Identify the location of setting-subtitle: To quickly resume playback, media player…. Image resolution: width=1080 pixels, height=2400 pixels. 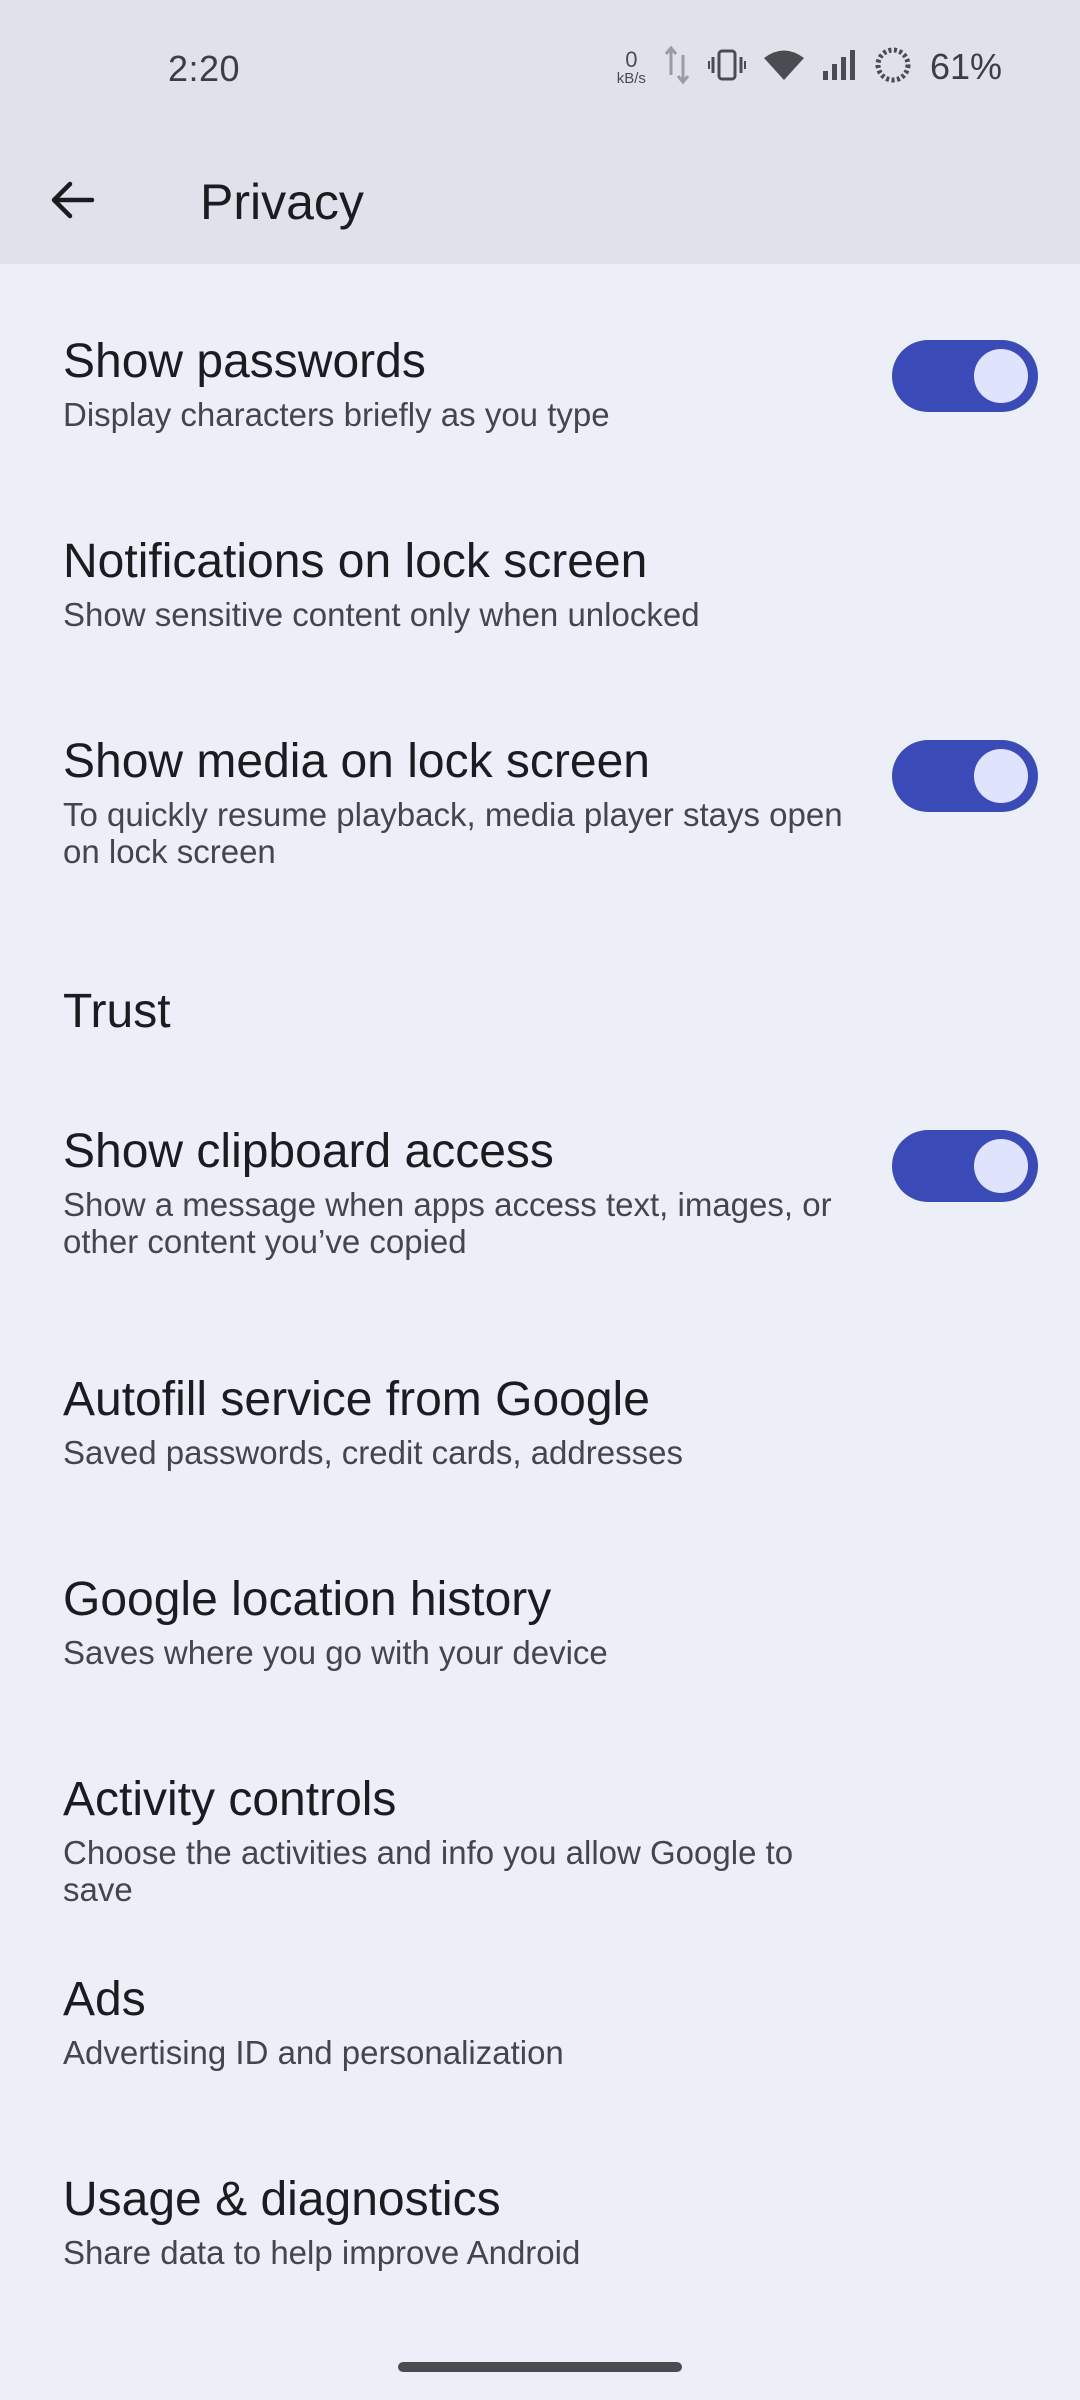
(453, 833).